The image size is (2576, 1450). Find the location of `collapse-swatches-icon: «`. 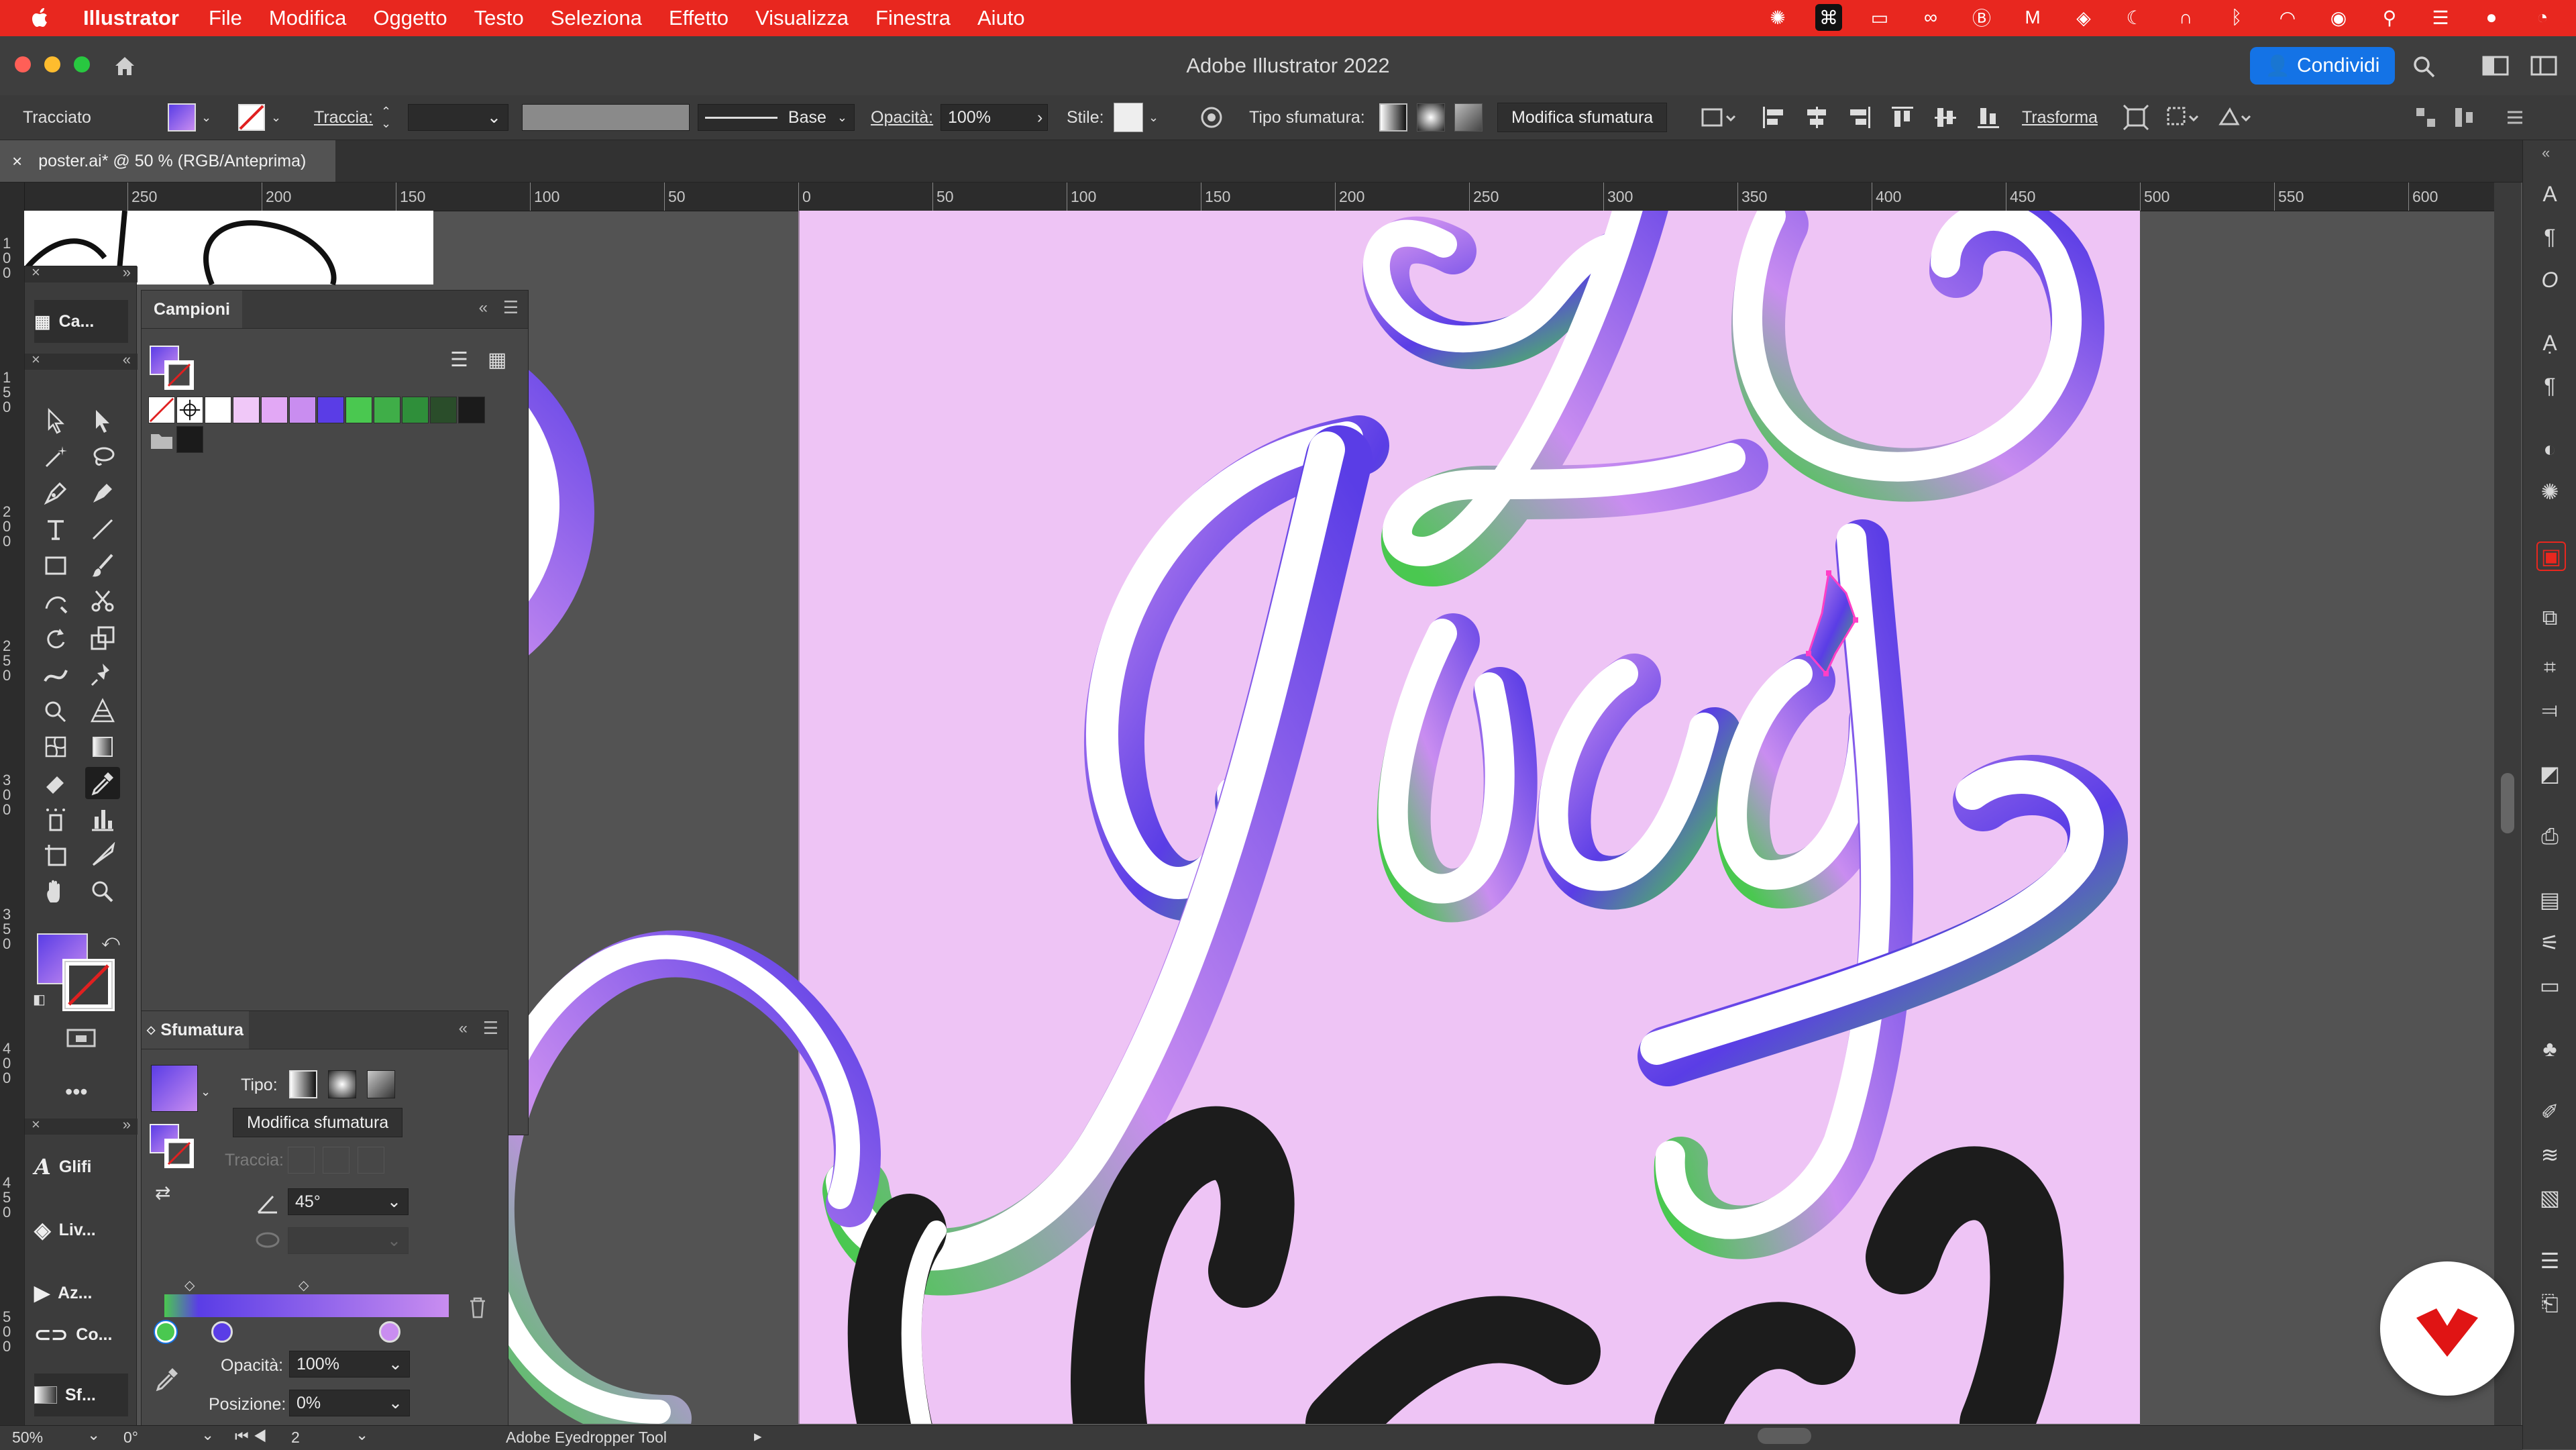

collapse-swatches-icon: « is located at coordinates (483, 308).